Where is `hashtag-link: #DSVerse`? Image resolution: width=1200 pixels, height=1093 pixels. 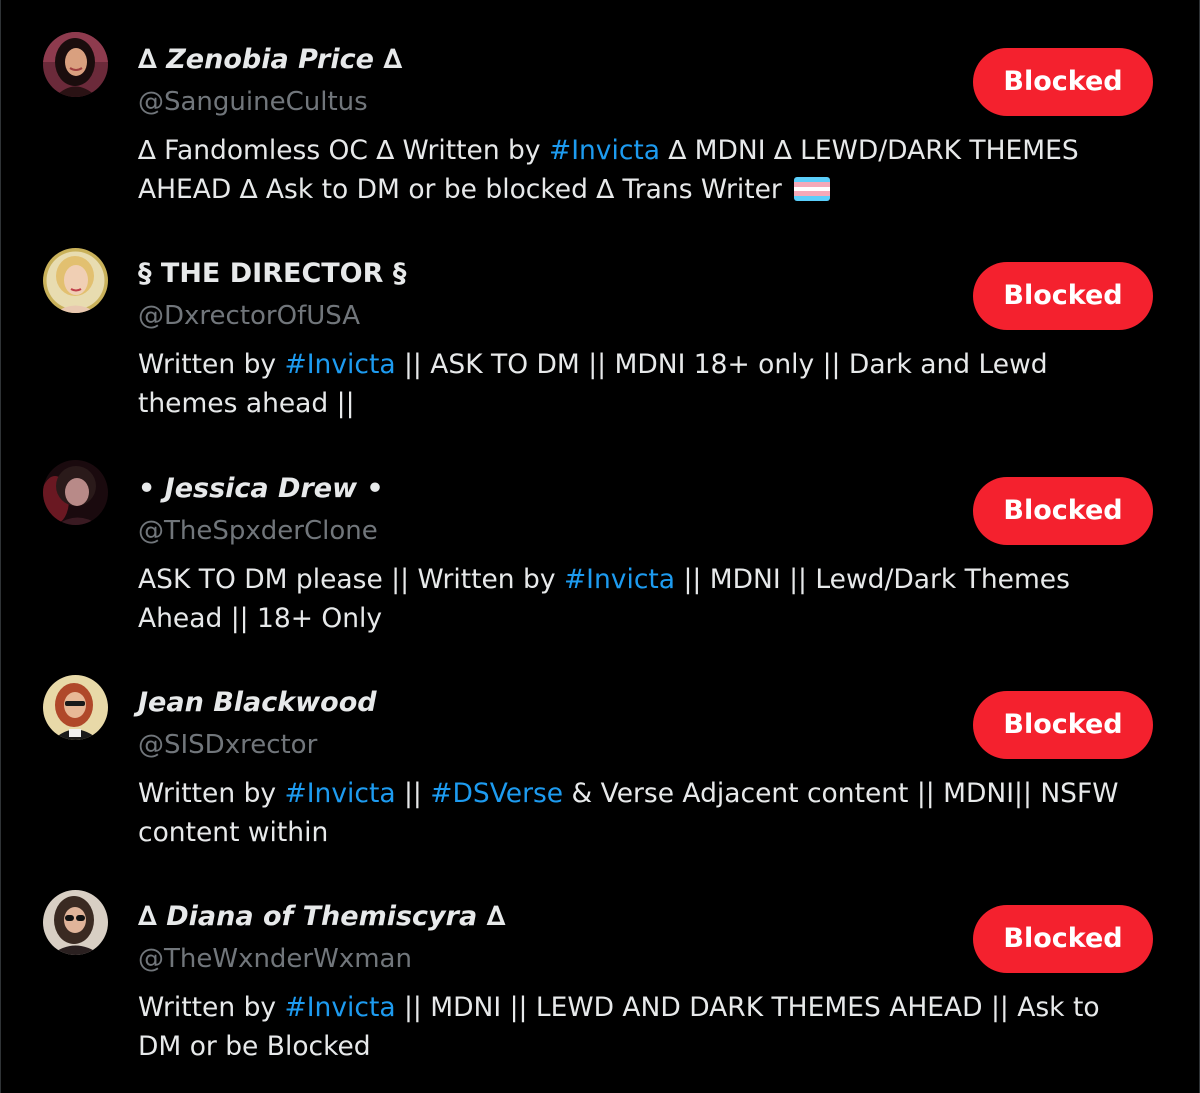 hashtag-link: #DSVerse is located at coordinates (496, 793).